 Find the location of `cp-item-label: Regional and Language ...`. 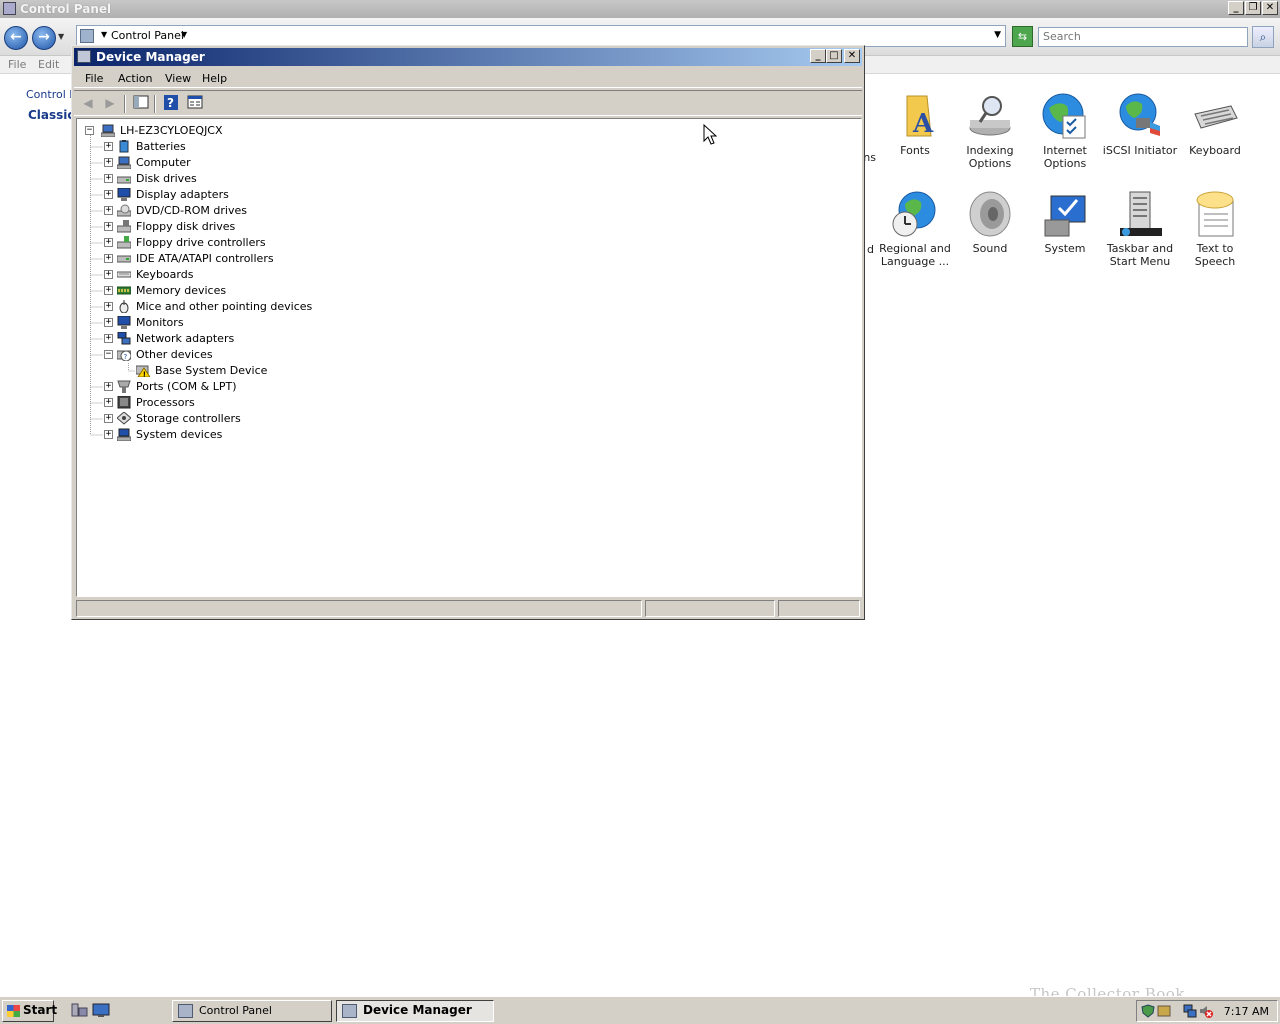

cp-item-label: Regional and Language ... is located at coordinates (915, 255).